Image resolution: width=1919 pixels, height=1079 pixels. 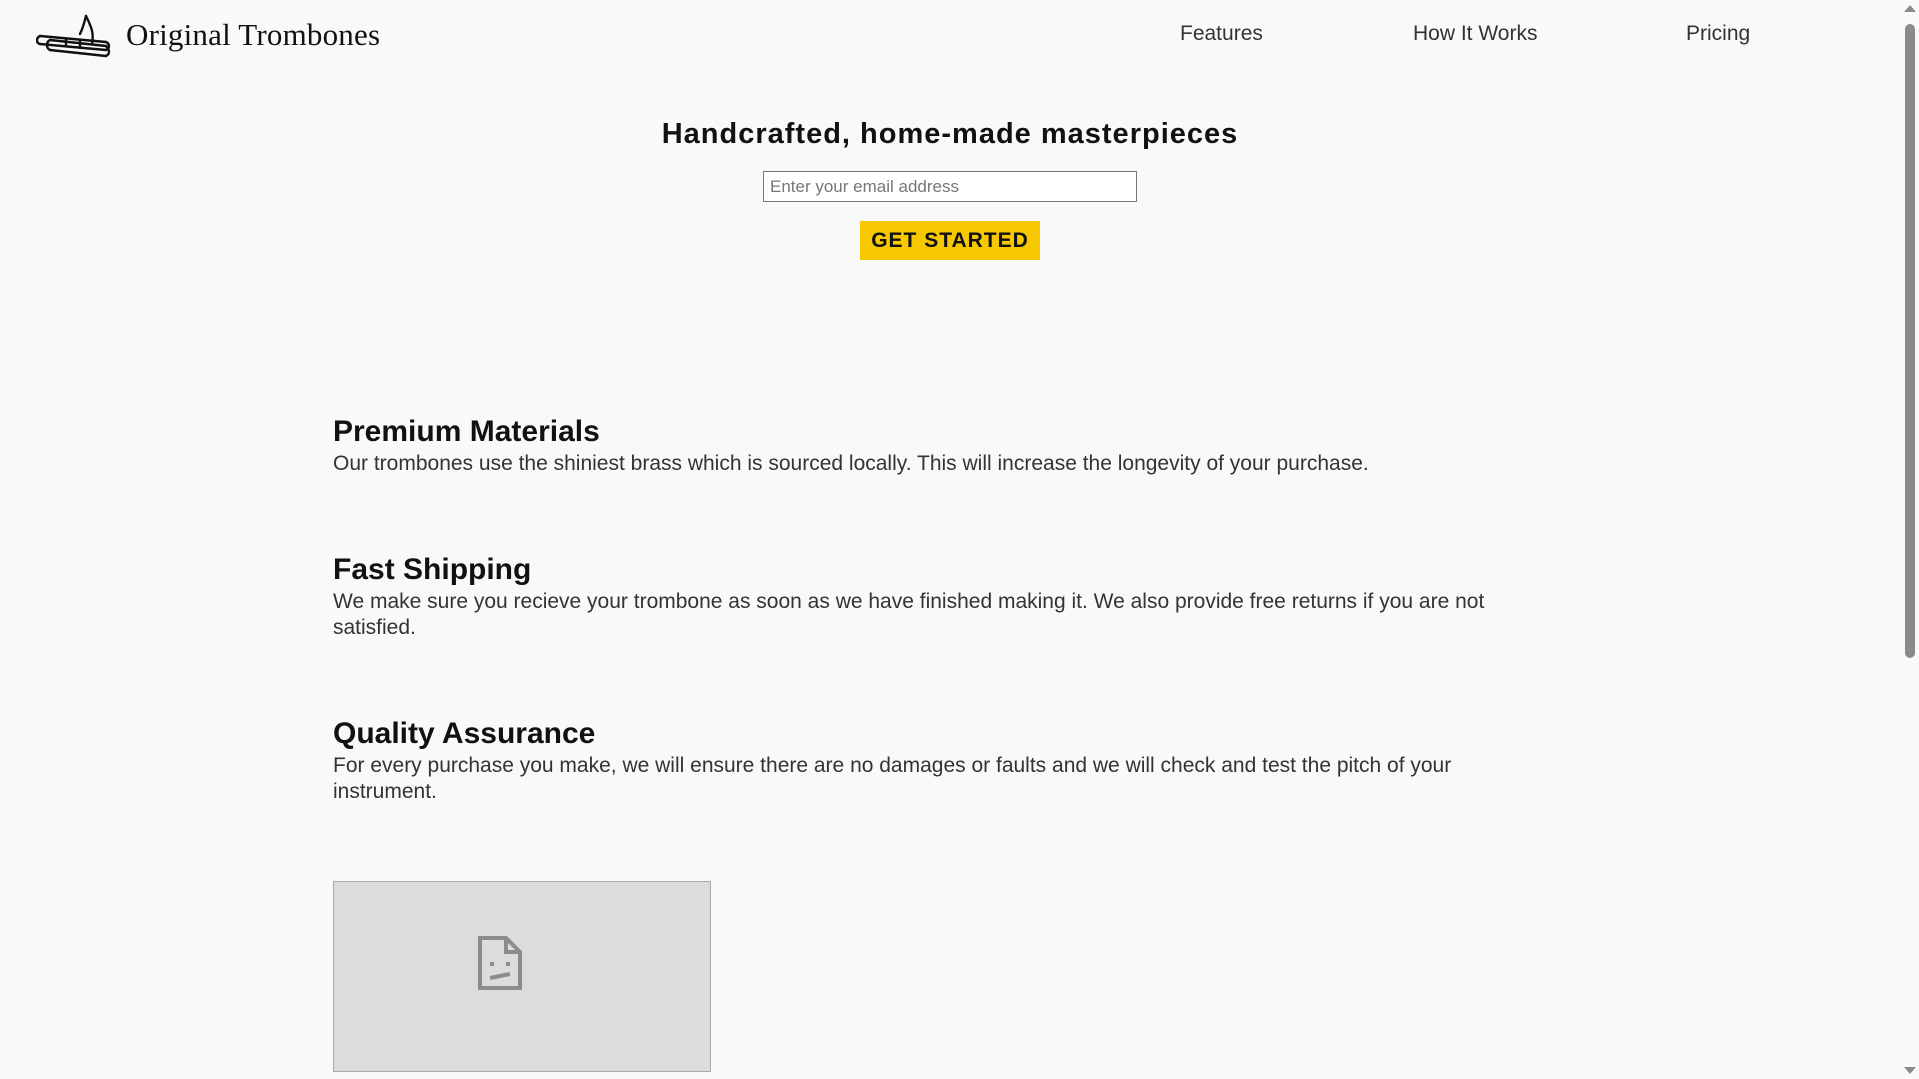 I want to click on nav-link-features: Features, so click(x=1221, y=34).